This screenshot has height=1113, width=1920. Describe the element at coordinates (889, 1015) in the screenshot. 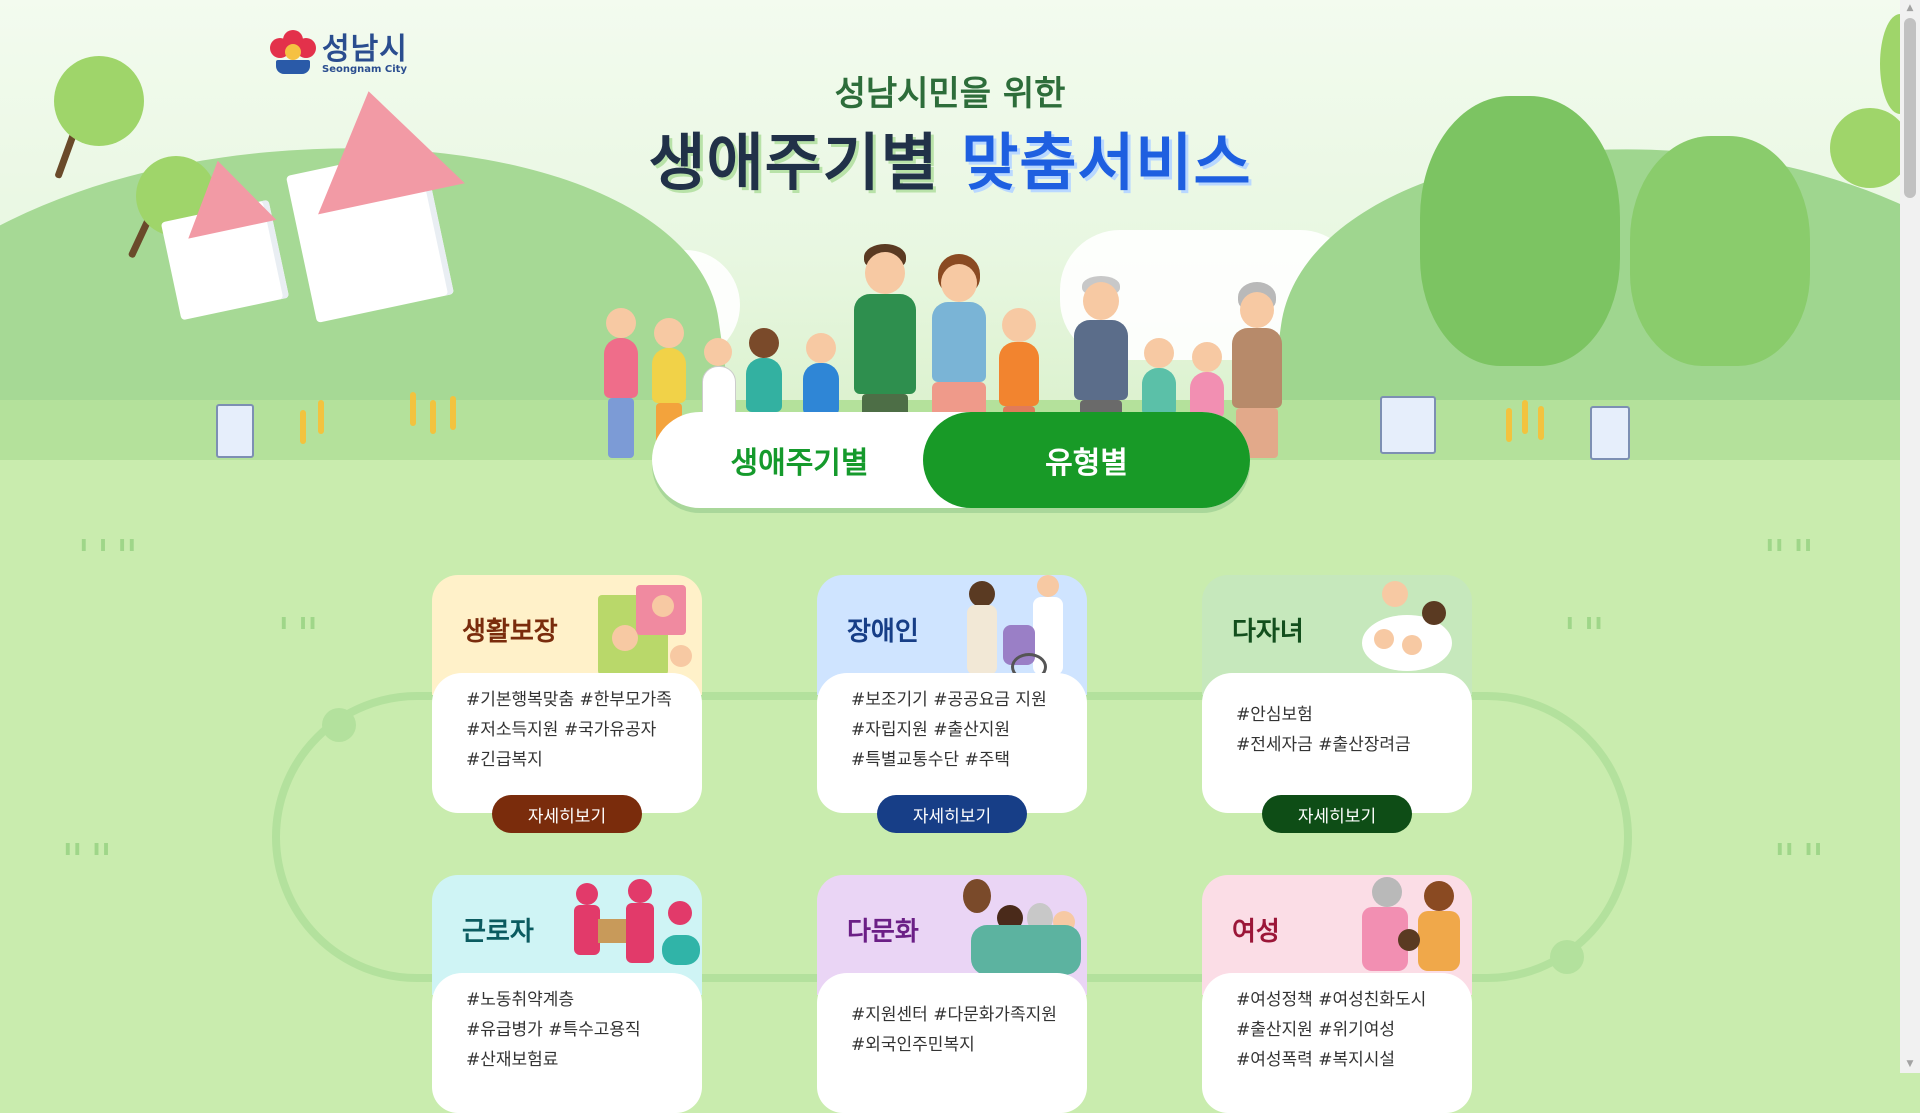

I see `tag: #지원센터` at that location.